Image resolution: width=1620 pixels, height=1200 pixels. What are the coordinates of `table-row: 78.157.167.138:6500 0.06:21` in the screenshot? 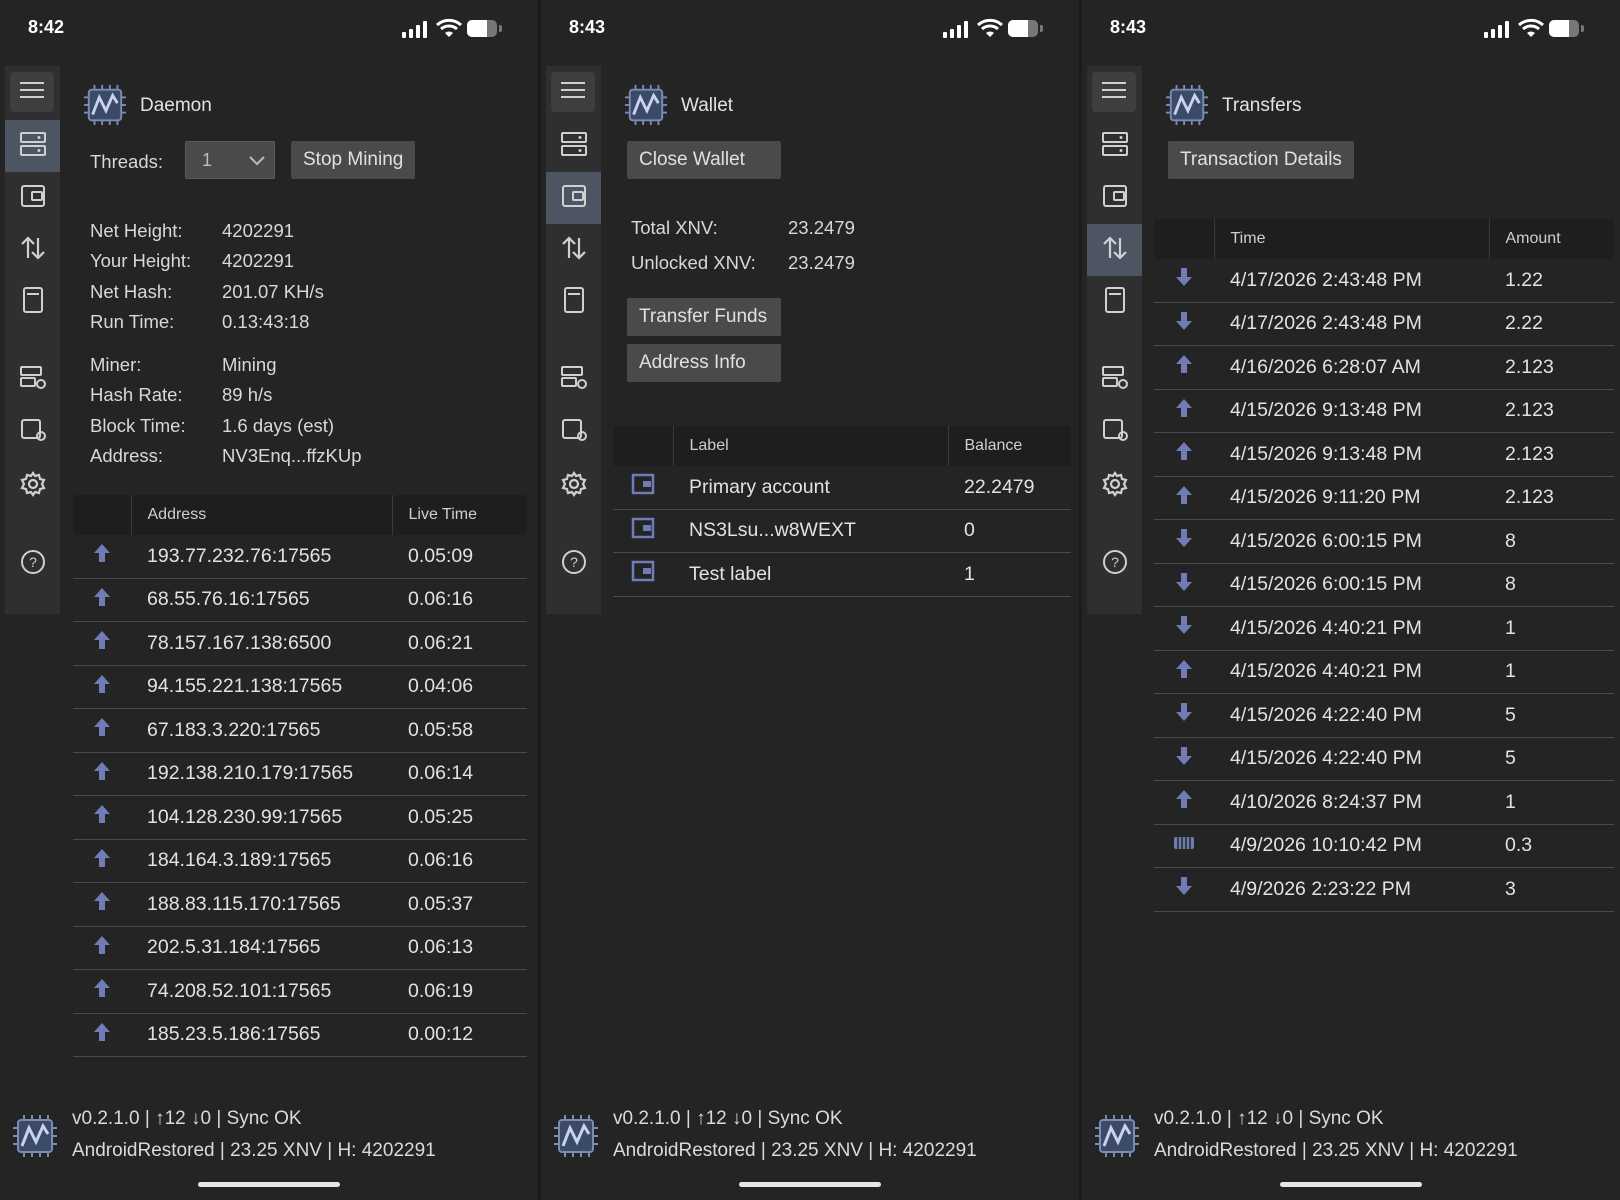 It's located at (300, 643).